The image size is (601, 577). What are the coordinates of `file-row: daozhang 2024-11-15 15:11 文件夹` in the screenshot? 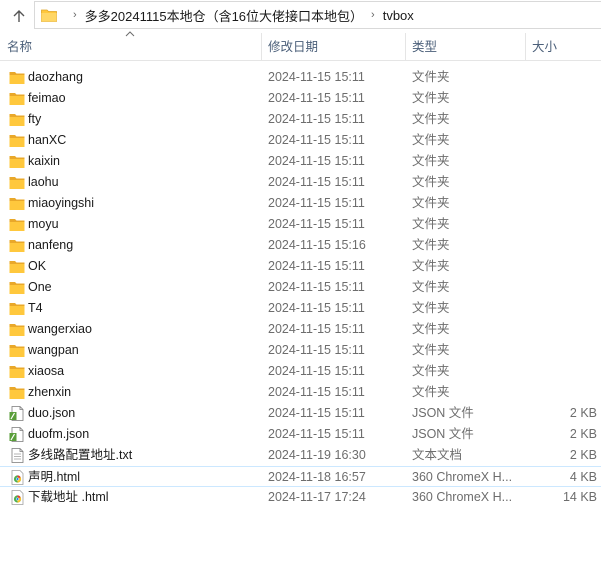 It's located at (300, 77).